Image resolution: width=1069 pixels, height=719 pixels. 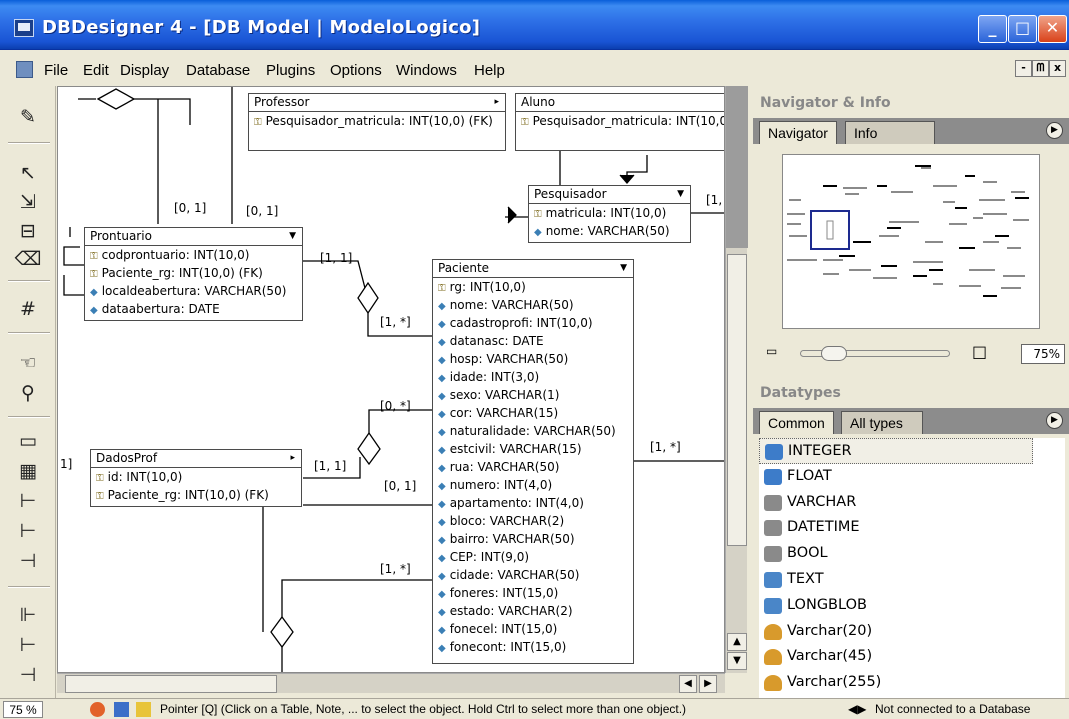 I want to click on canvas-vertical-scrollbar: ▲ ▼, so click(x=736, y=379).